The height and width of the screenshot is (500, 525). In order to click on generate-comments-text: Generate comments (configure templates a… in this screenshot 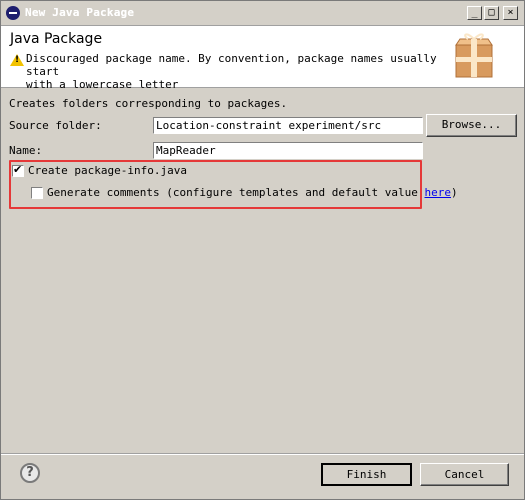, I will do `click(252, 192)`.